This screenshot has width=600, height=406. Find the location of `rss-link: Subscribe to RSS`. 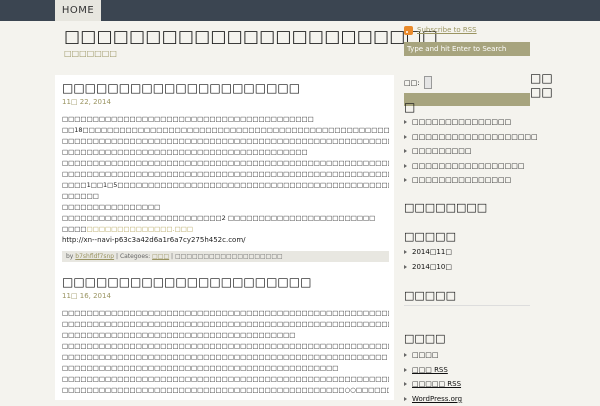

rss-link: Subscribe to RSS is located at coordinates (447, 30).